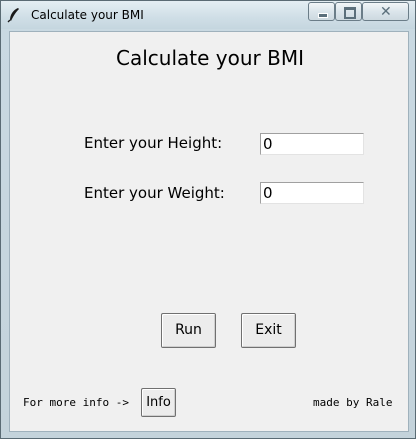 The width and height of the screenshot is (416, 439). I want to click on info-button: Info, so click(158, 402).